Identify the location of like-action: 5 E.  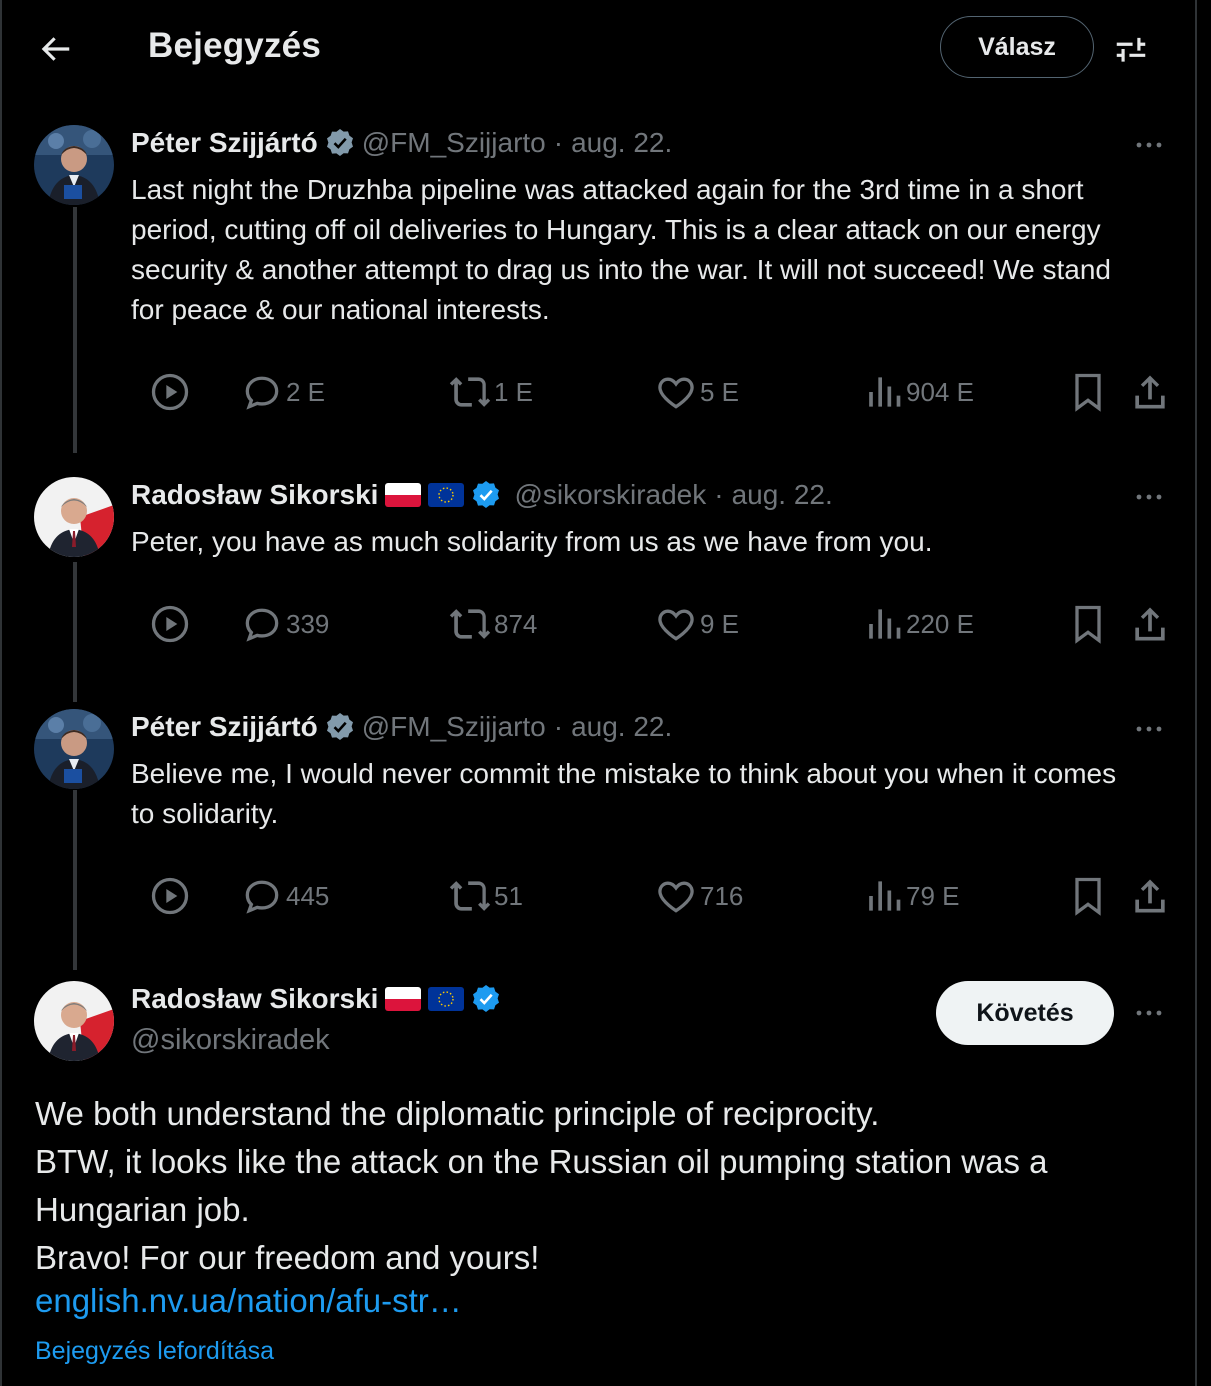
(696, 392).